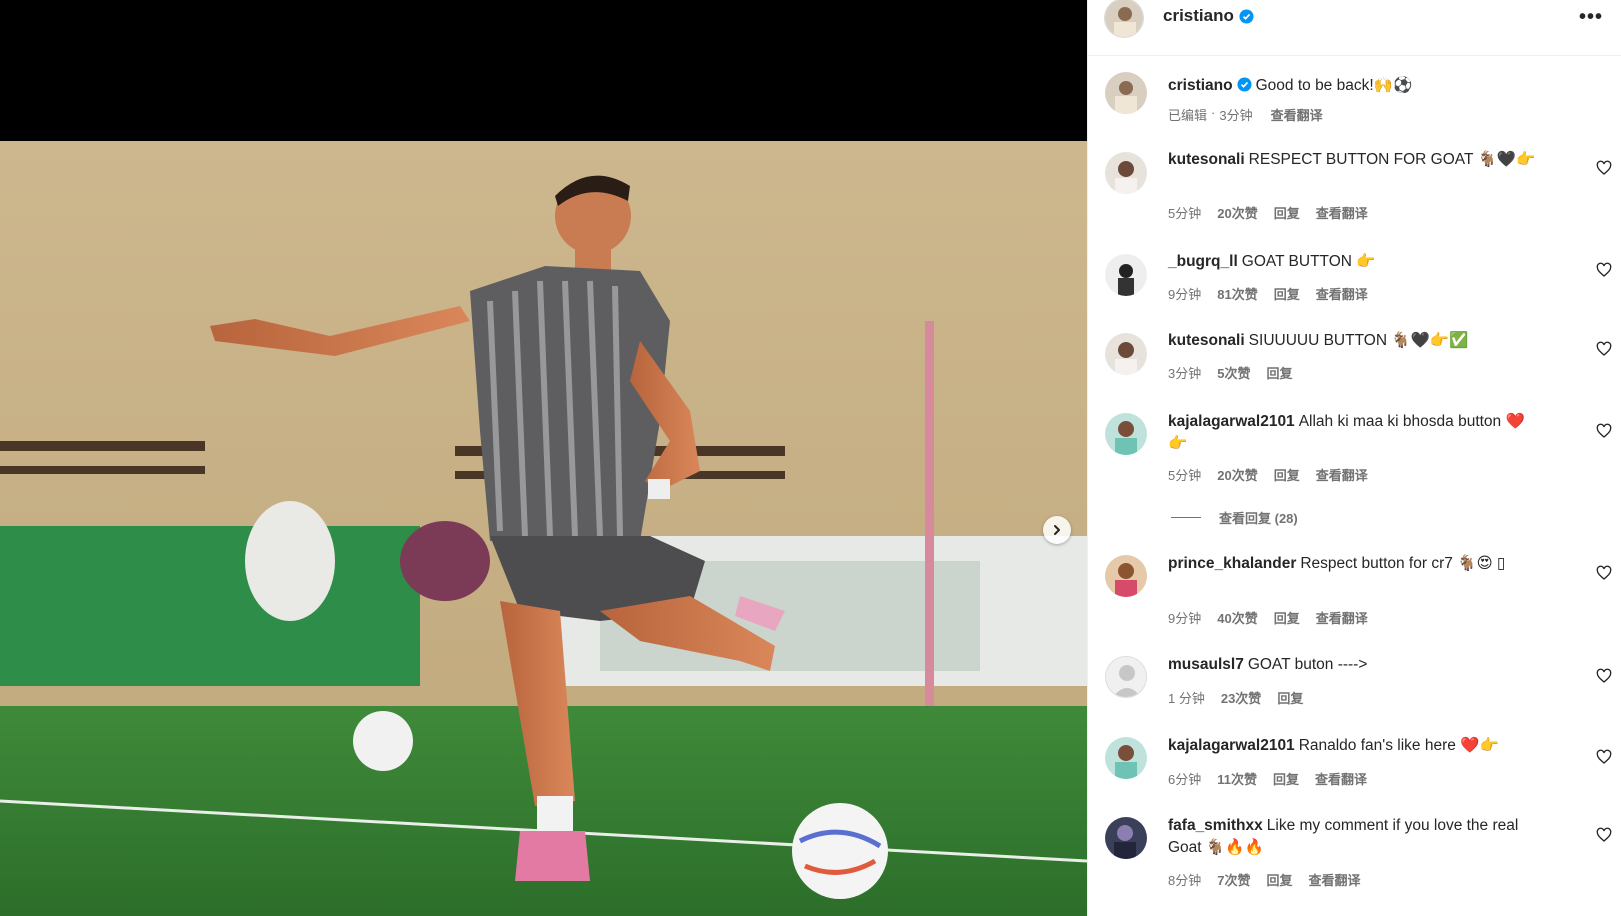 The width and height of the screenshot is (1621, 916). Describe the element at coordinates (1232, 563) in the screenshot. I see `comment-username: prince_khalander` at that location.